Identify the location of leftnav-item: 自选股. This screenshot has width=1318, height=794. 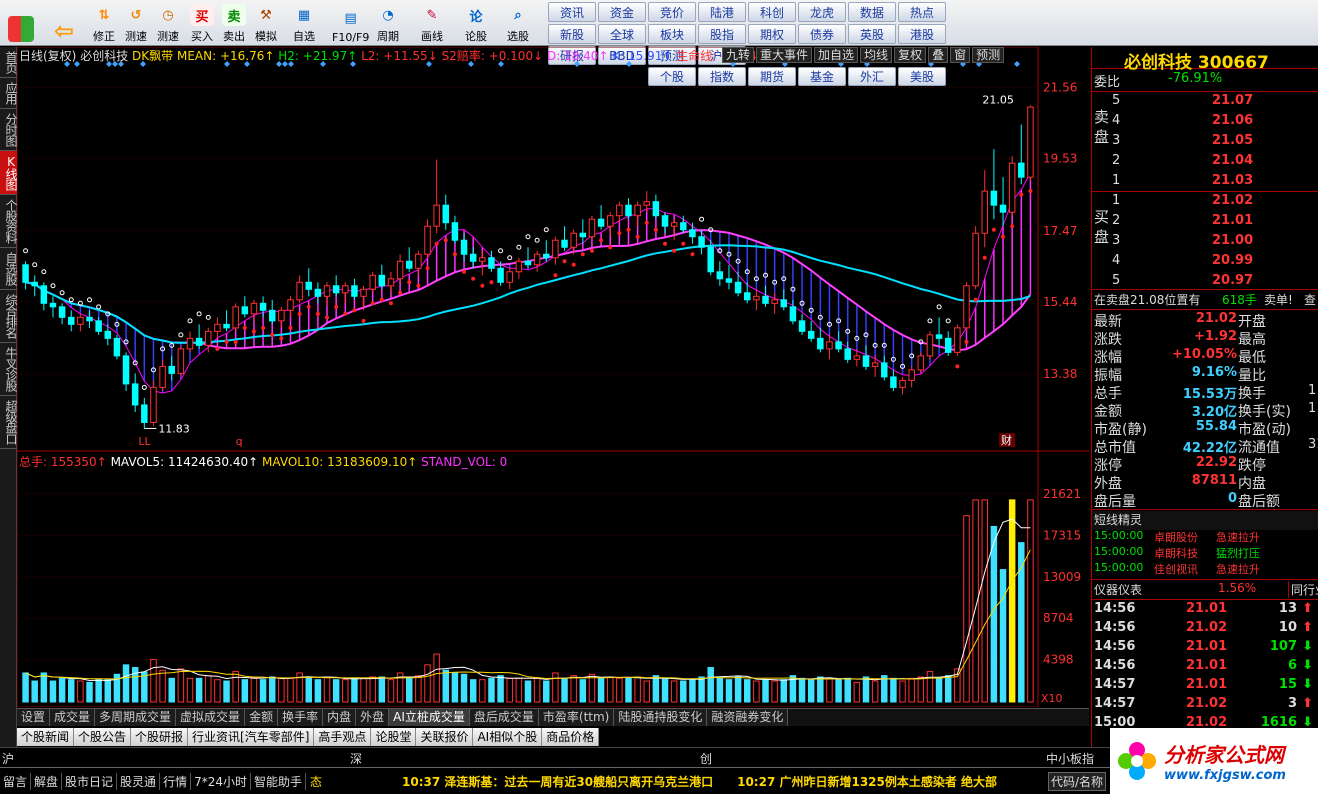
(9, 269).